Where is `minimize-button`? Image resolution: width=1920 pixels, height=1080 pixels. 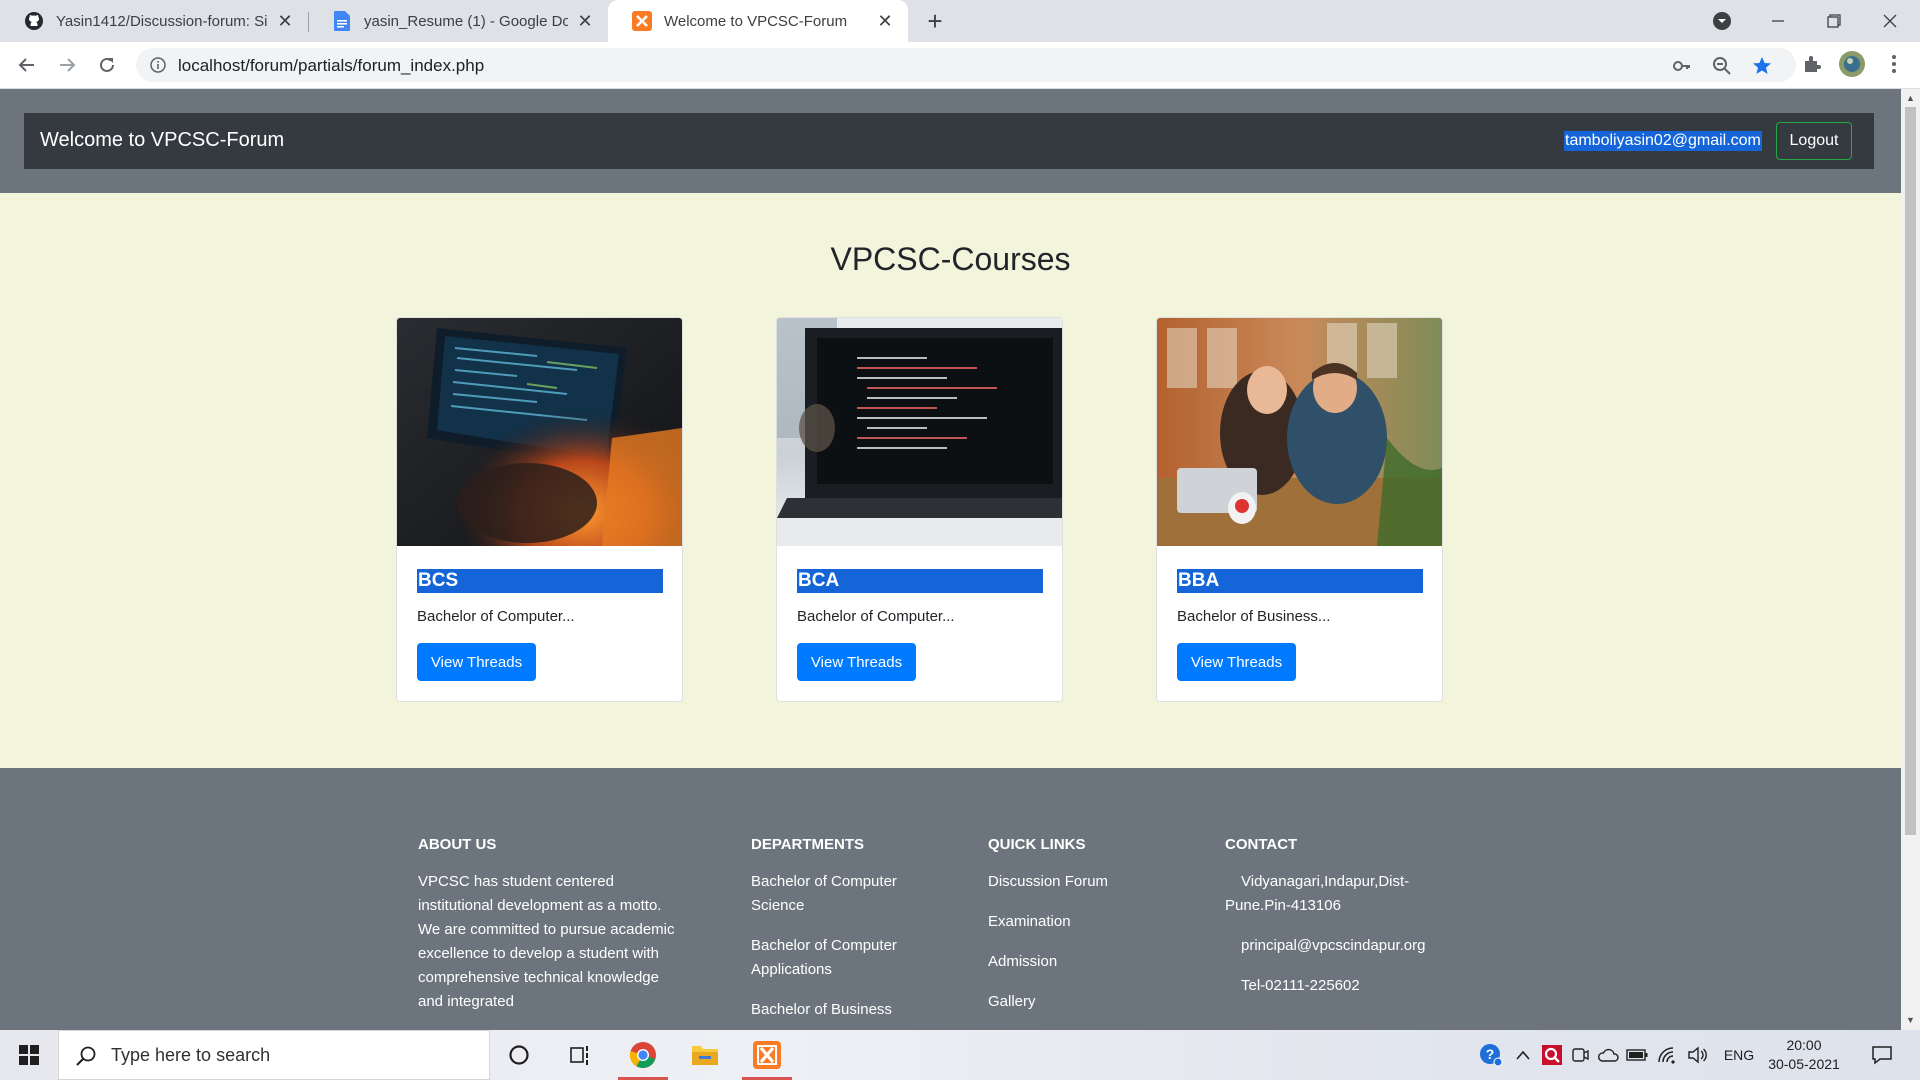
minimize-button is located at coordinates (1778, 21).